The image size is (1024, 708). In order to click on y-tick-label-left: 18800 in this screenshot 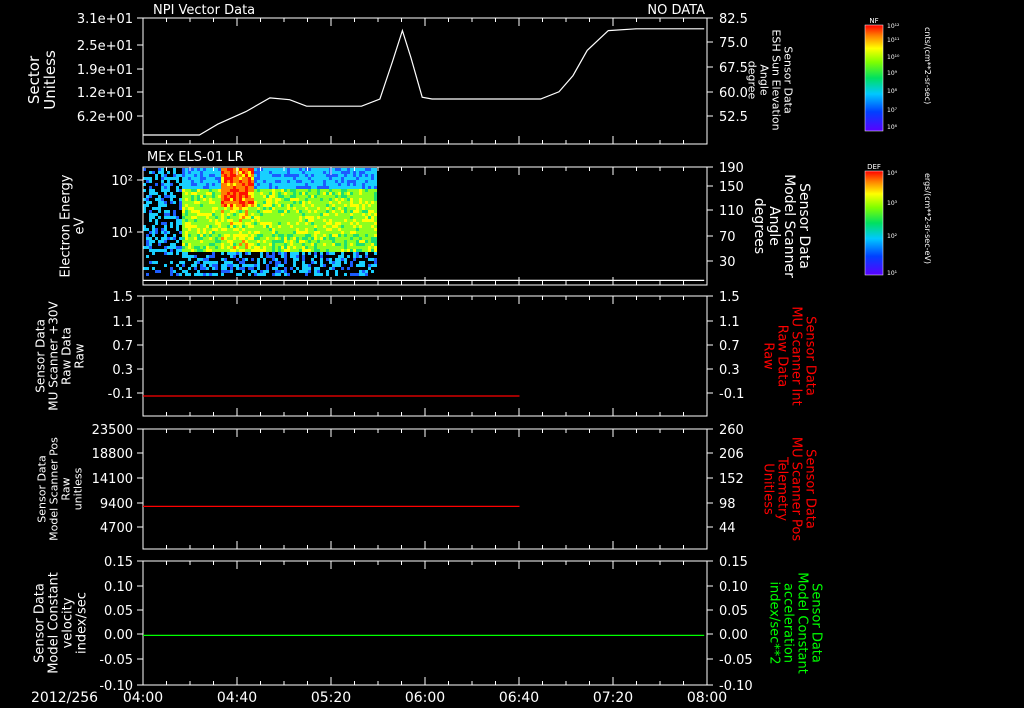, I will do `click(112, 454)`.